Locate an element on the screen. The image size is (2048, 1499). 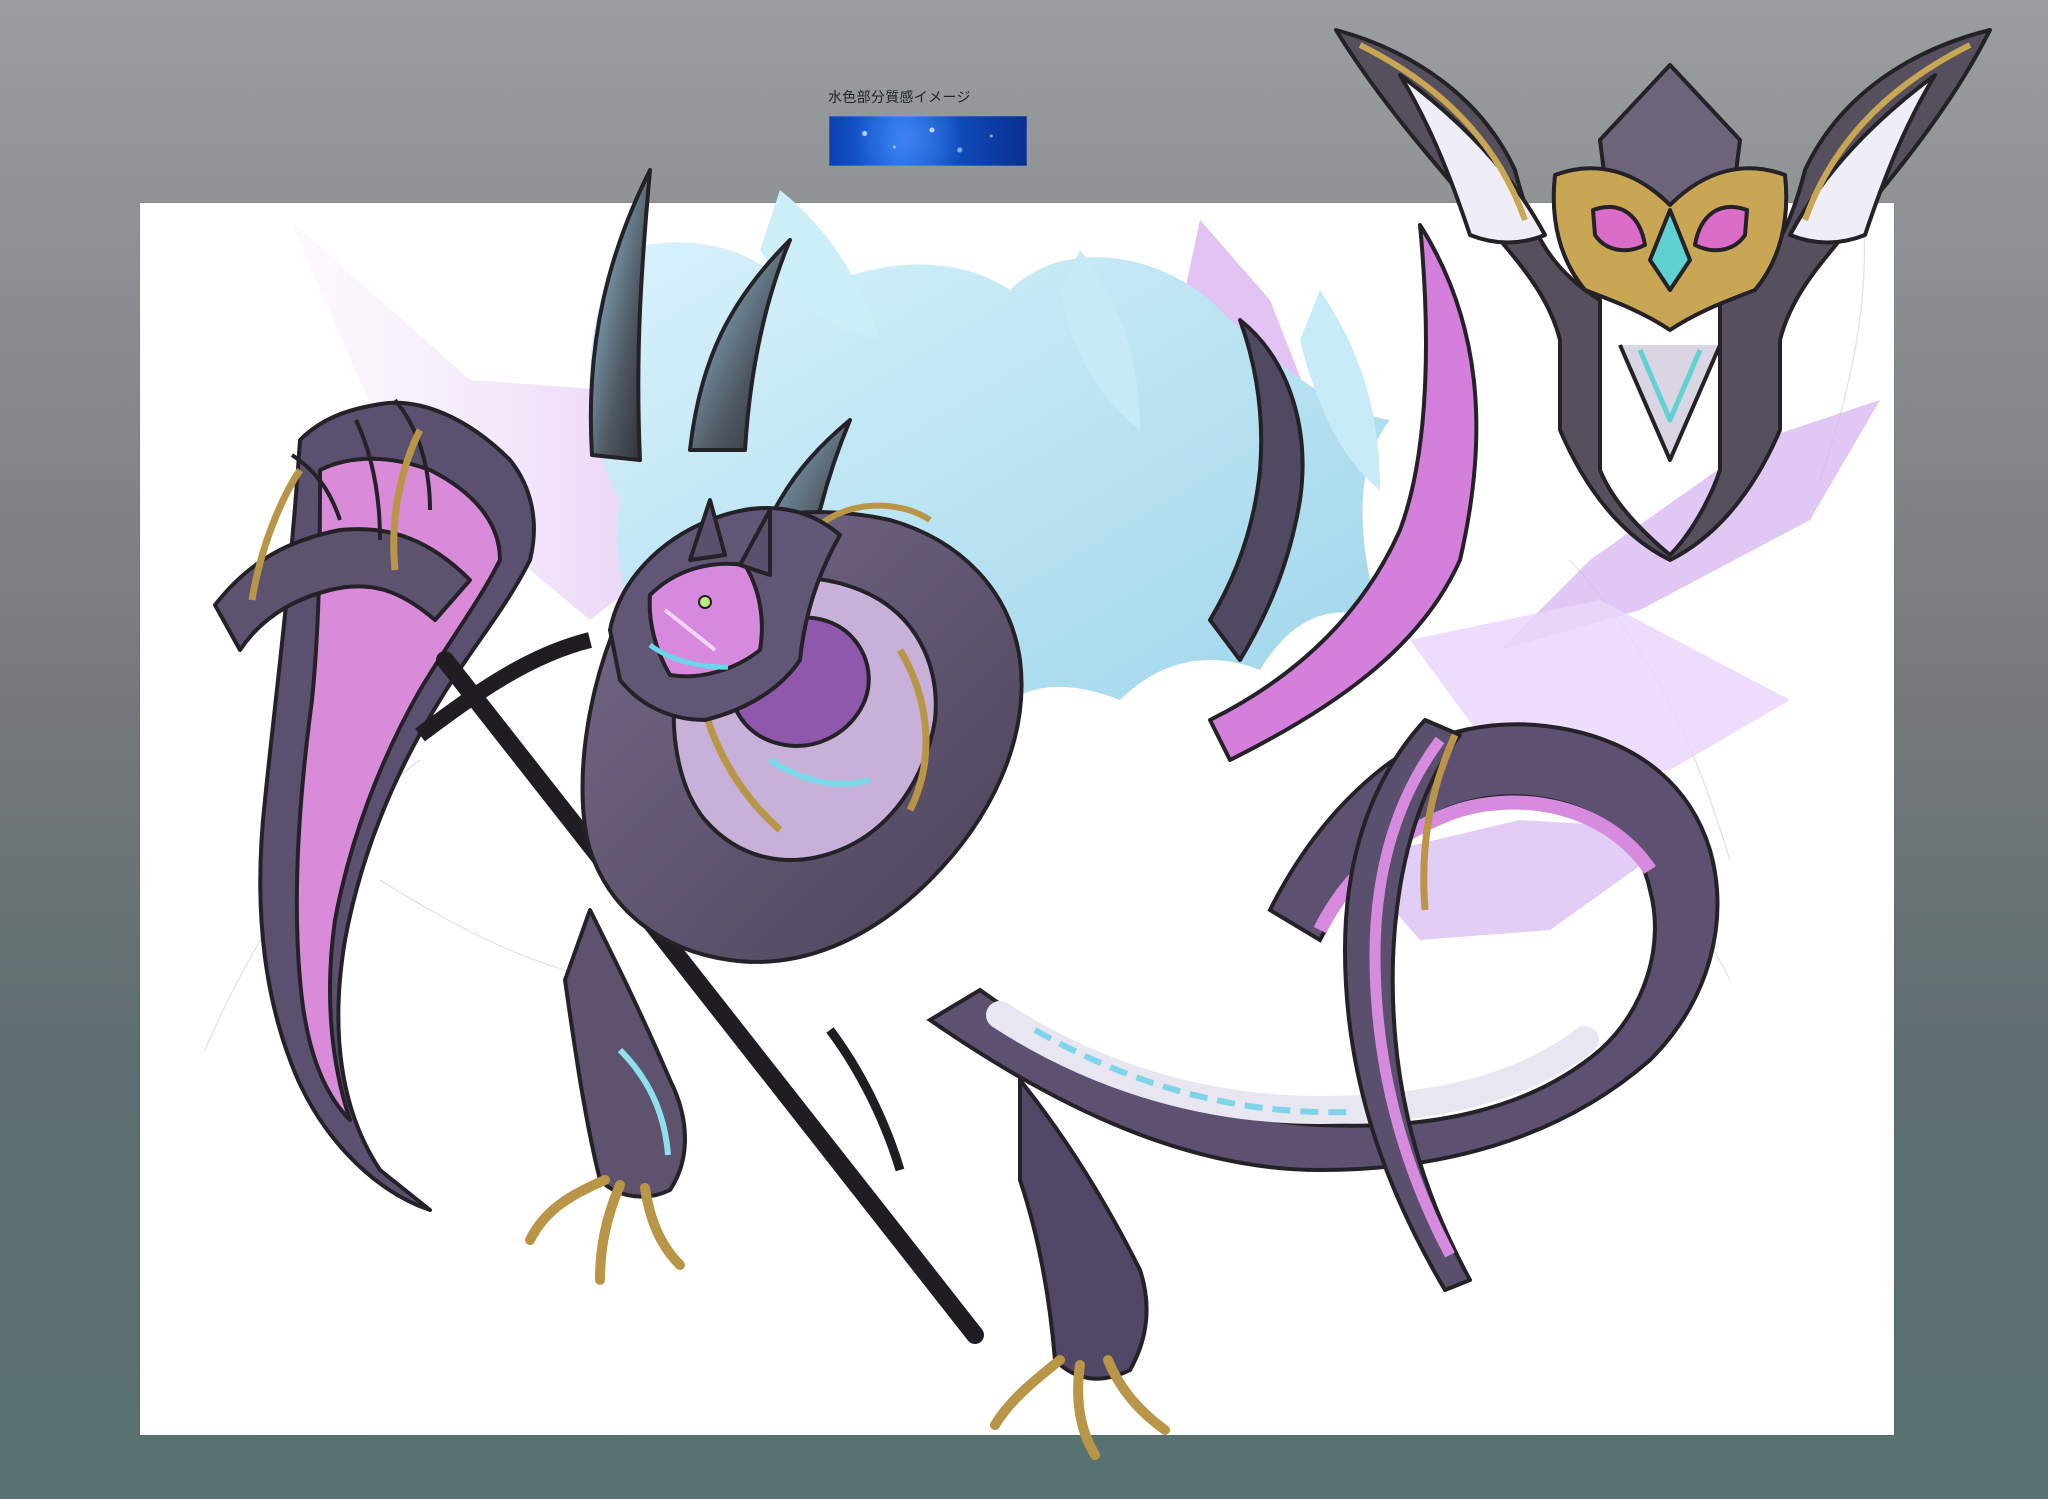
spiked-tail is located at coordinates (1323, 947).